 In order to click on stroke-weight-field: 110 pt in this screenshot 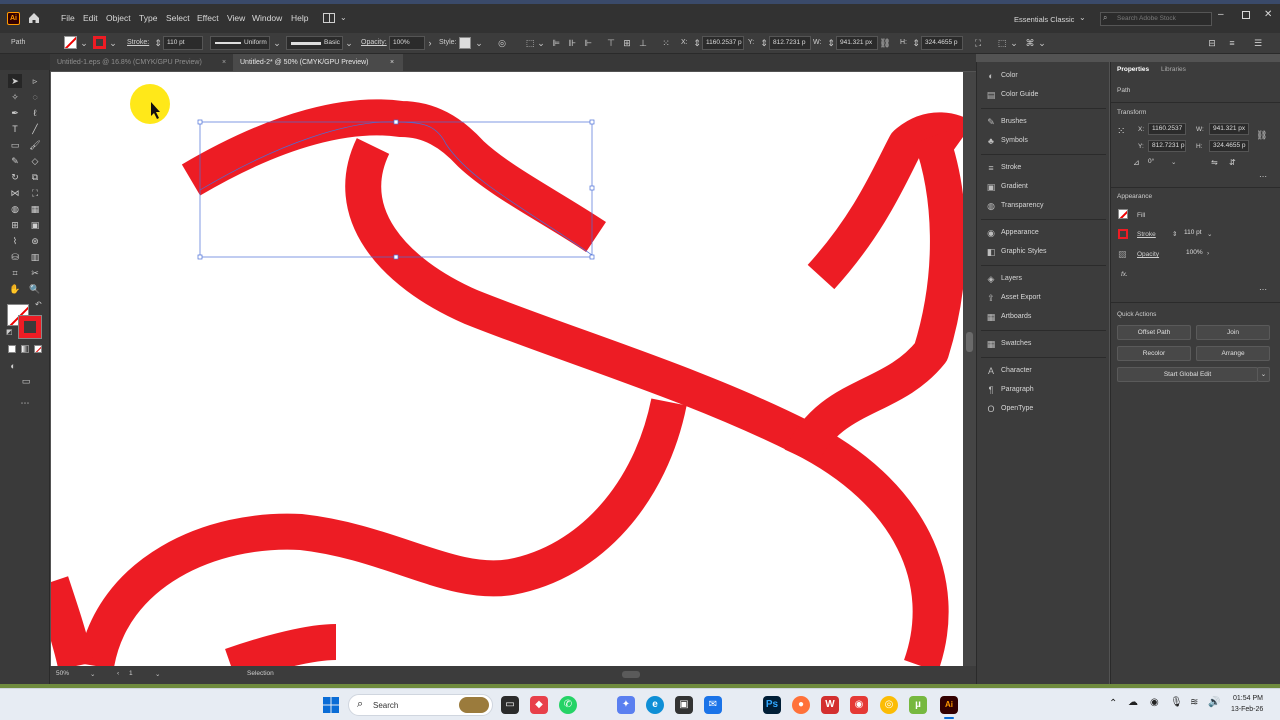, I will do `click(183, 43)`.